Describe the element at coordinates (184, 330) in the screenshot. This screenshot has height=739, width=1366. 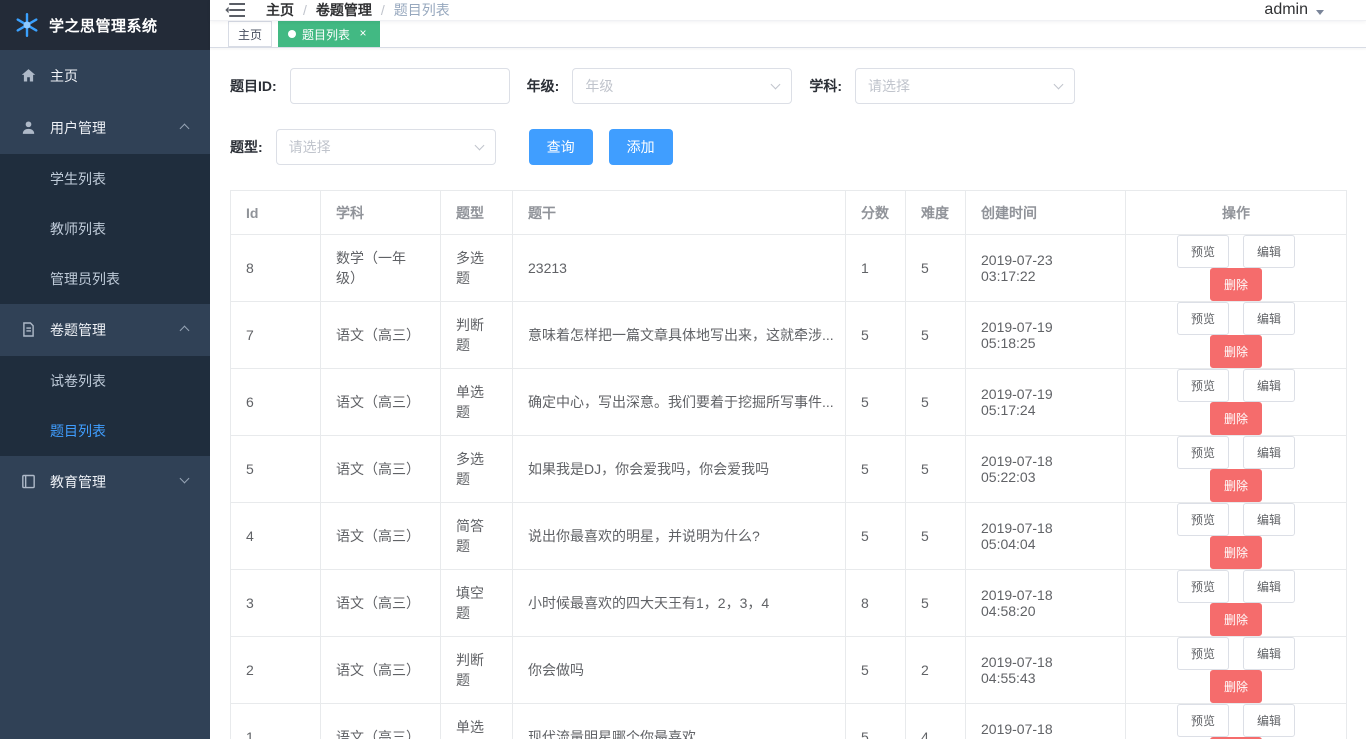
I see `chevron-up-icon` at that location.